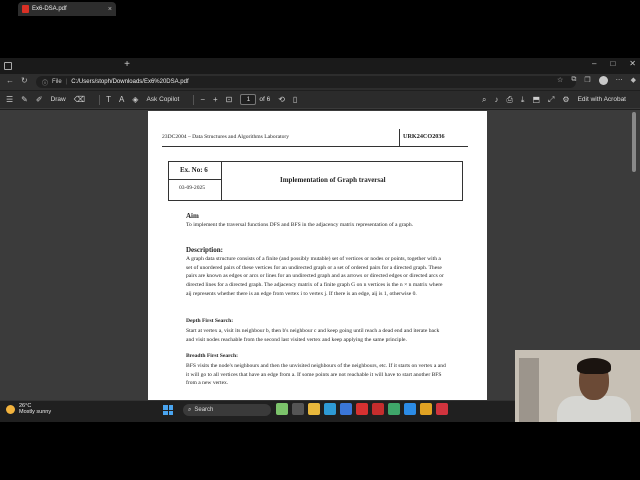 Image resolution: width=640 pixels, height=480 pixels. Describe the element at coordinates (10, 409) in the screenshot. I see `sun-icon` at that location.